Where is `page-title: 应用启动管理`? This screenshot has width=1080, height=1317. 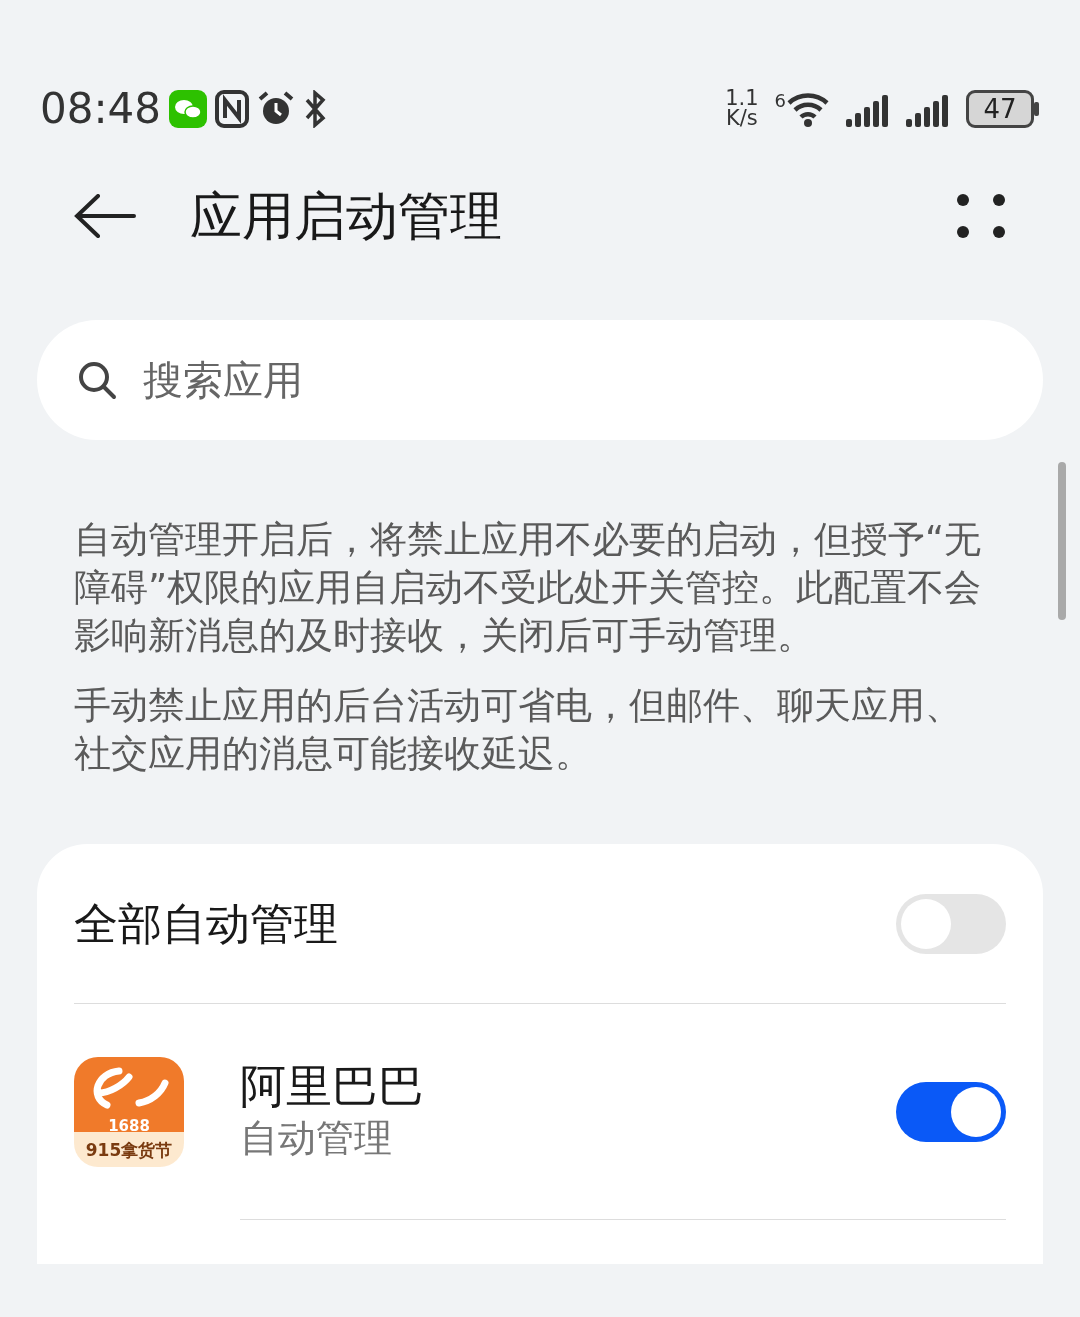 page-title: 应用启动管理 is located at coordinates (346, 216).